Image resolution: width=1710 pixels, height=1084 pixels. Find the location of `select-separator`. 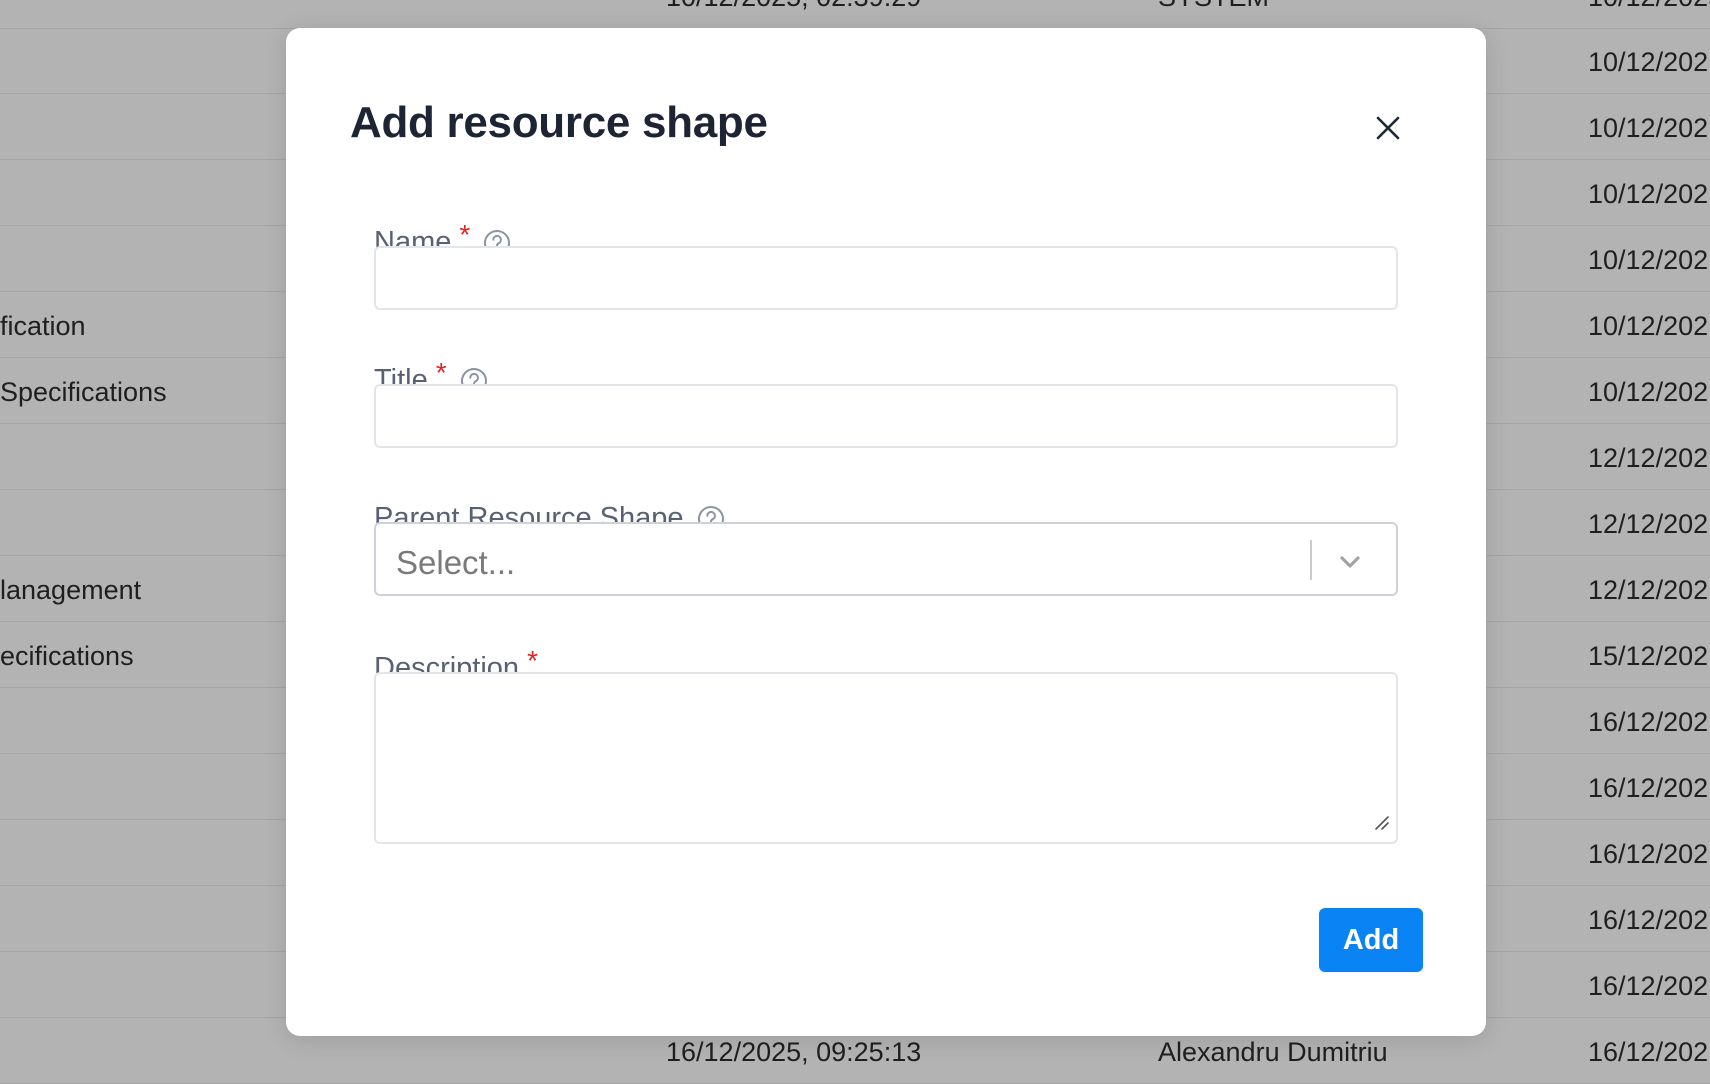

select-separator is located at coordinates (1311, 560).